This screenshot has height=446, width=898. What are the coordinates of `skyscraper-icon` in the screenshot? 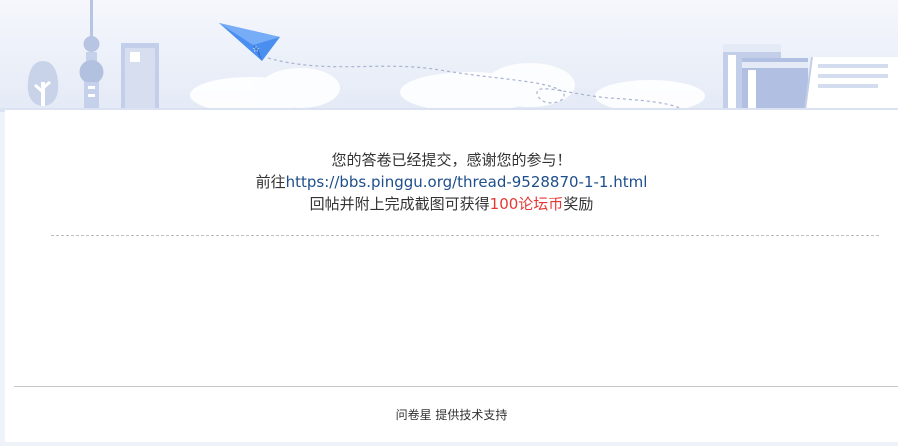 It's located at (140, 76).